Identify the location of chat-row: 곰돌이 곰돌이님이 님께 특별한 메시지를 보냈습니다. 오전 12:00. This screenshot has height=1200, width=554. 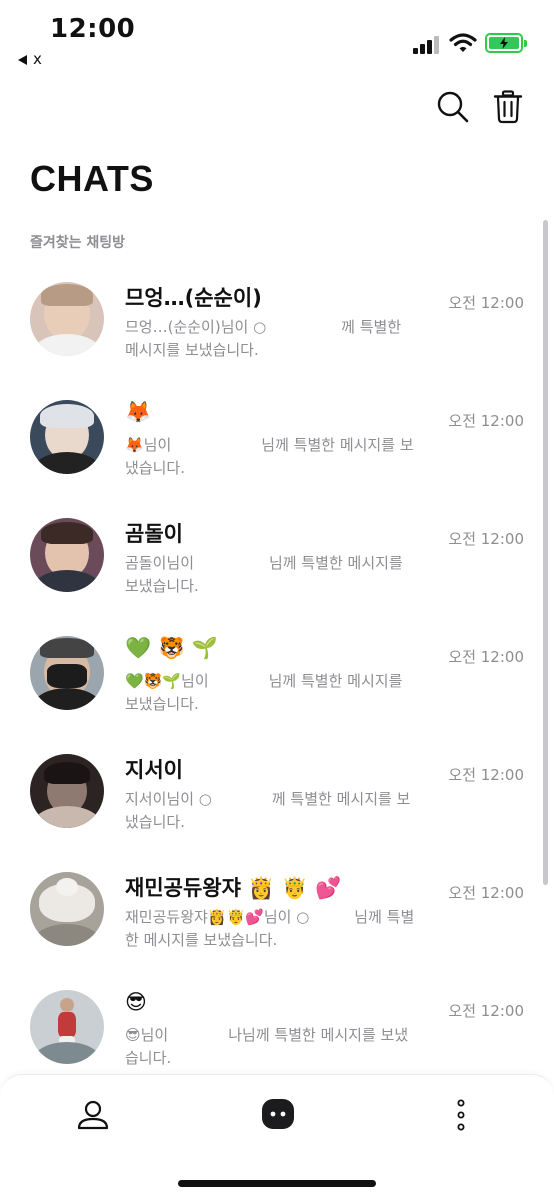
(277, 563).